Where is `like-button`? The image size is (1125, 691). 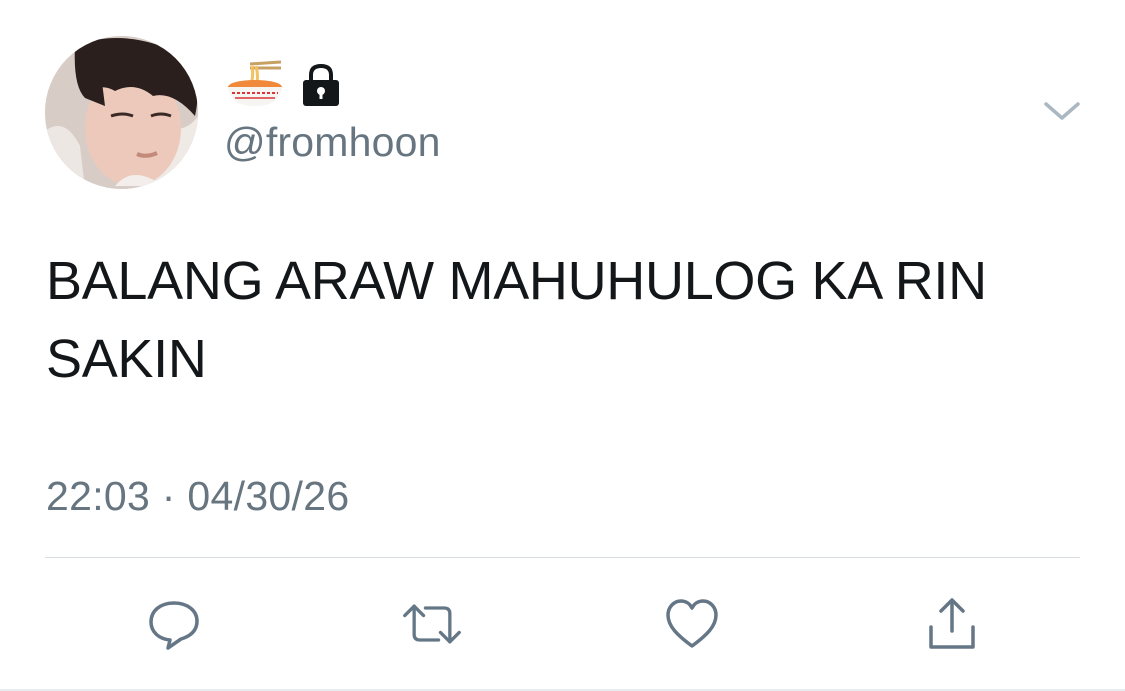
like-button is located at coordinates (692, 624).